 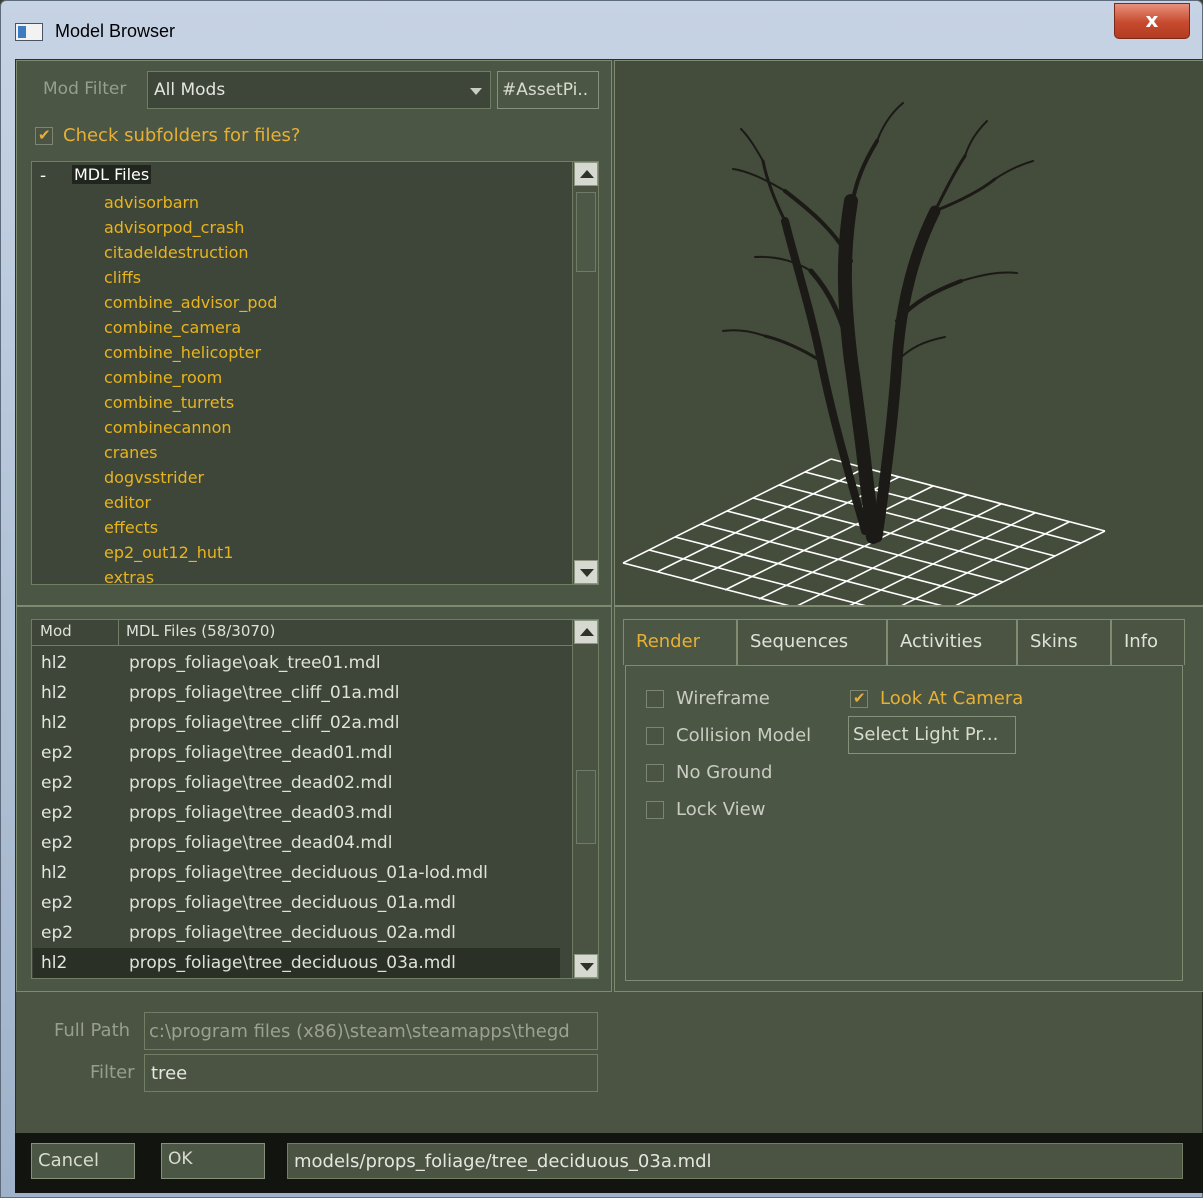 I want to click on table-row: hl2 props_foliage\tree_deciduous_03b.mdl, so click(x=296, y=978).